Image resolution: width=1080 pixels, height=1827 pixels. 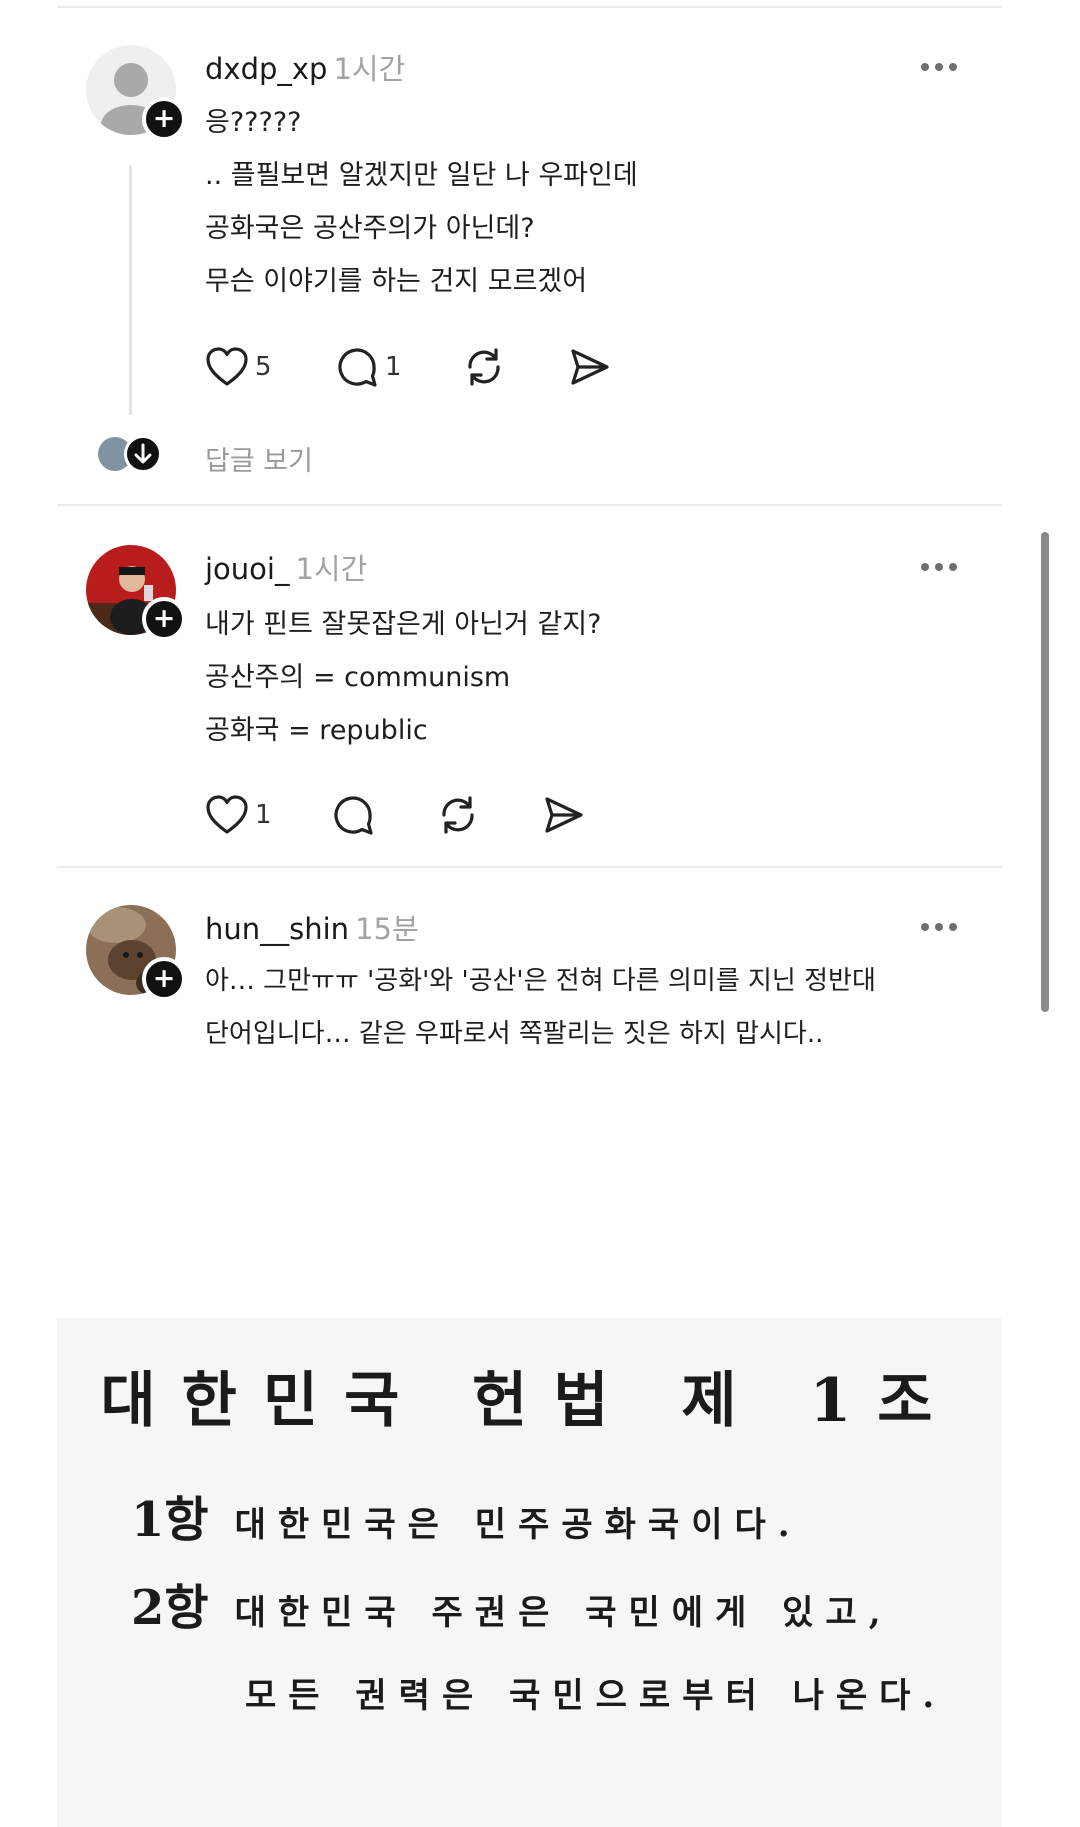 I want to click on clause-2: 2항 대한민국 주권은 국민에게 있고,, so click(x=512, y=1603).